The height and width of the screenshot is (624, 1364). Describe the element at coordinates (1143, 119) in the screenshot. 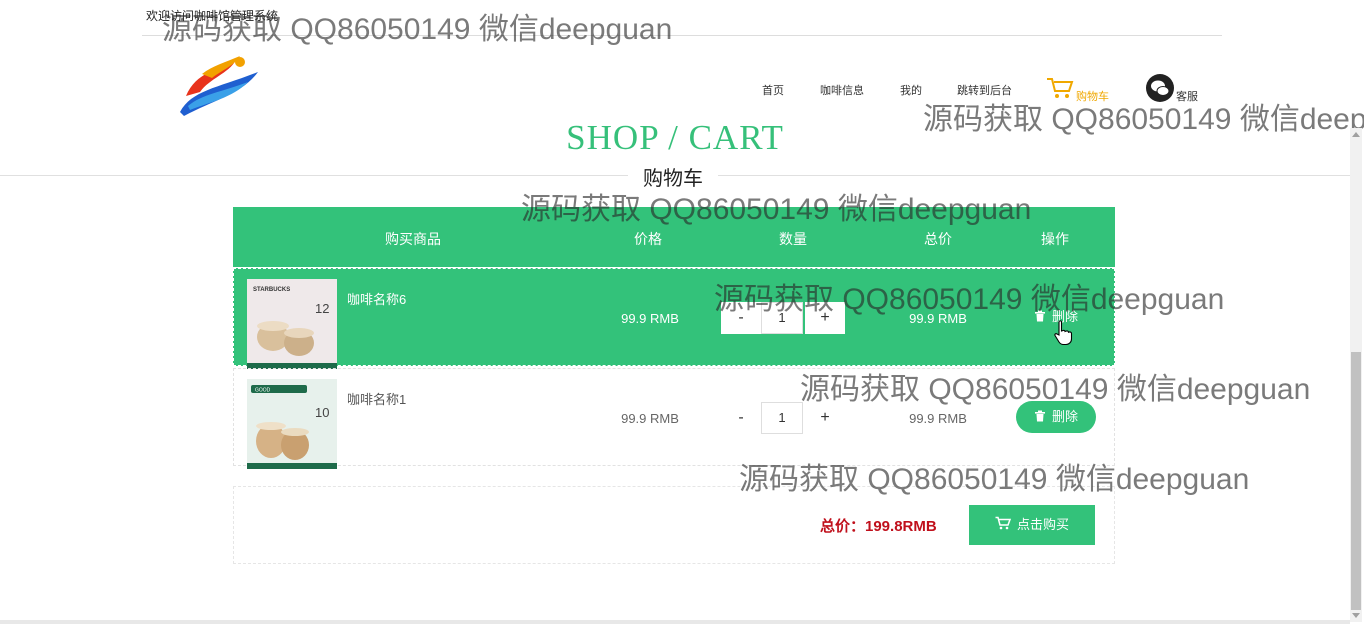

I see `watermark-text: 源码获取 QQ86050149 微信deepguan` at that location.